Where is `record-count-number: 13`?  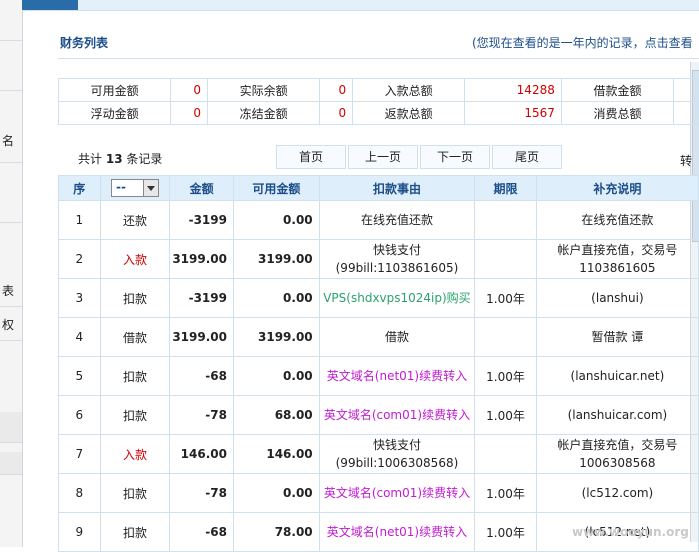 record-count-number: 13 is located at coordinates (114, 159).